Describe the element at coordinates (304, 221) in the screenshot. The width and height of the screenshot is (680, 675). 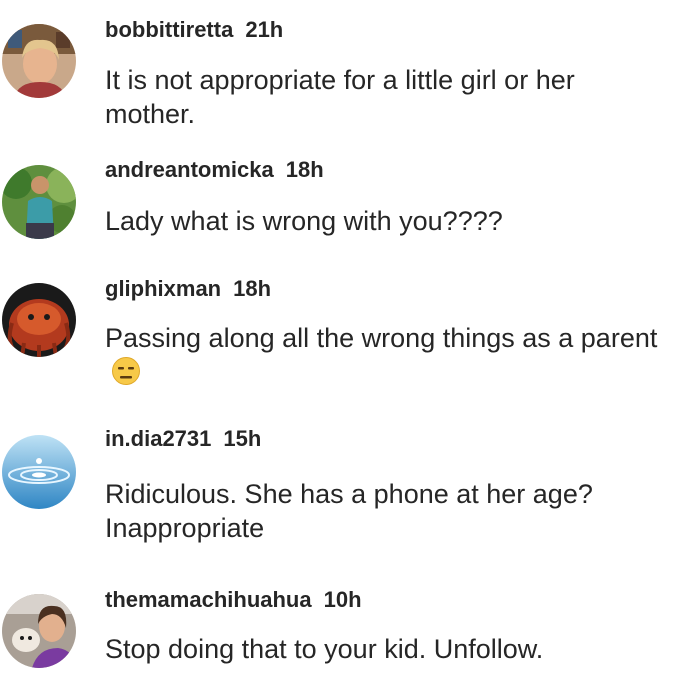
I see `comment-text: Lady what is wrong with you????` at that location.